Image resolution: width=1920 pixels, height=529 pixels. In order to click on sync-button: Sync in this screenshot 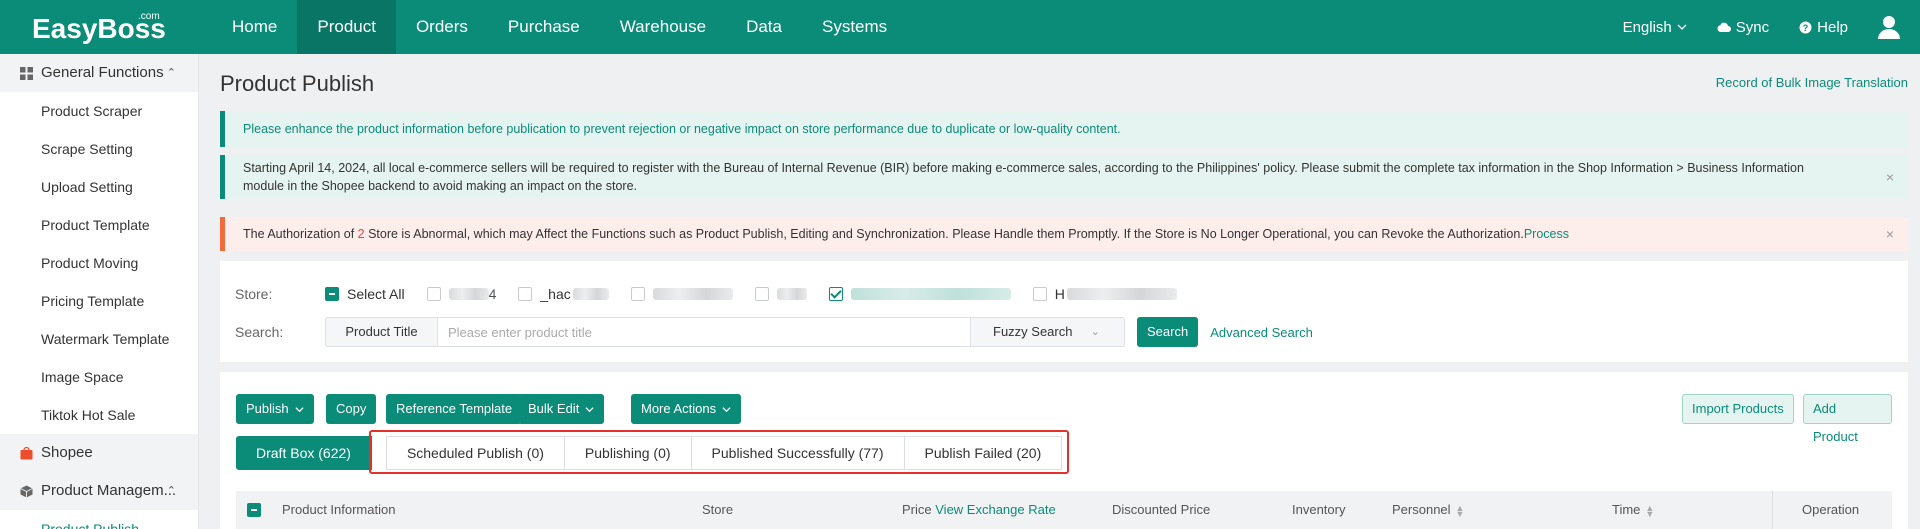, I will do `click(1743, 27)`.